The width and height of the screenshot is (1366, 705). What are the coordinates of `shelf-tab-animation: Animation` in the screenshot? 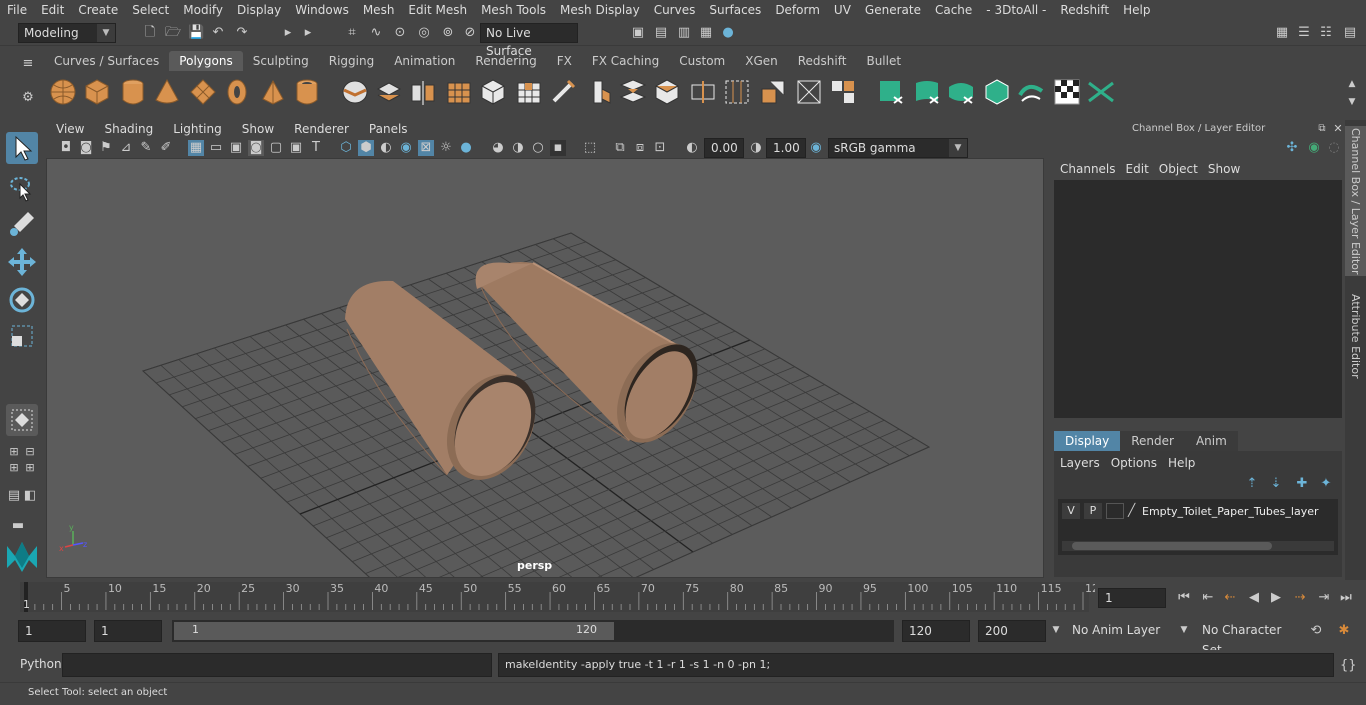 It's located at (424, 61).